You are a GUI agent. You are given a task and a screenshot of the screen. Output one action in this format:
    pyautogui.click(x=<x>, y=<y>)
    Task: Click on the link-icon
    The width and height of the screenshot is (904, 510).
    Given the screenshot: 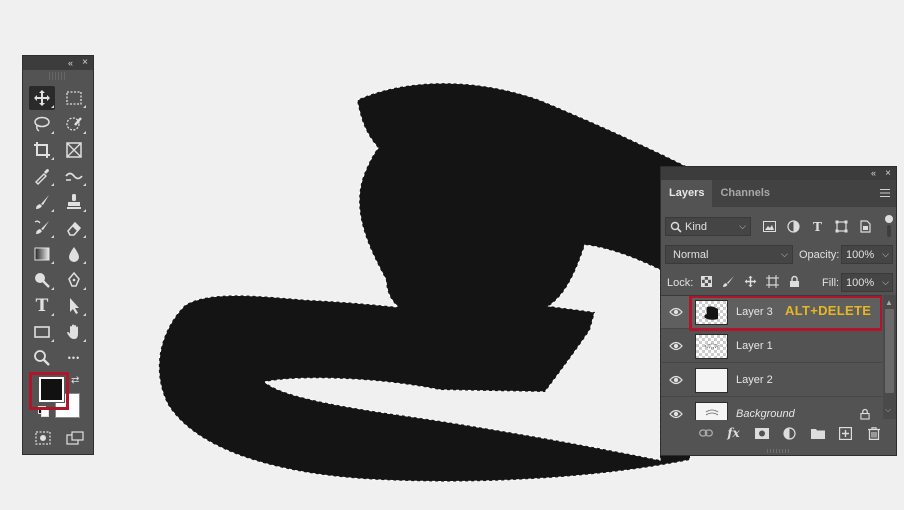 What is the action you would take?
    pyautogui.click(x=705, y=433)
    